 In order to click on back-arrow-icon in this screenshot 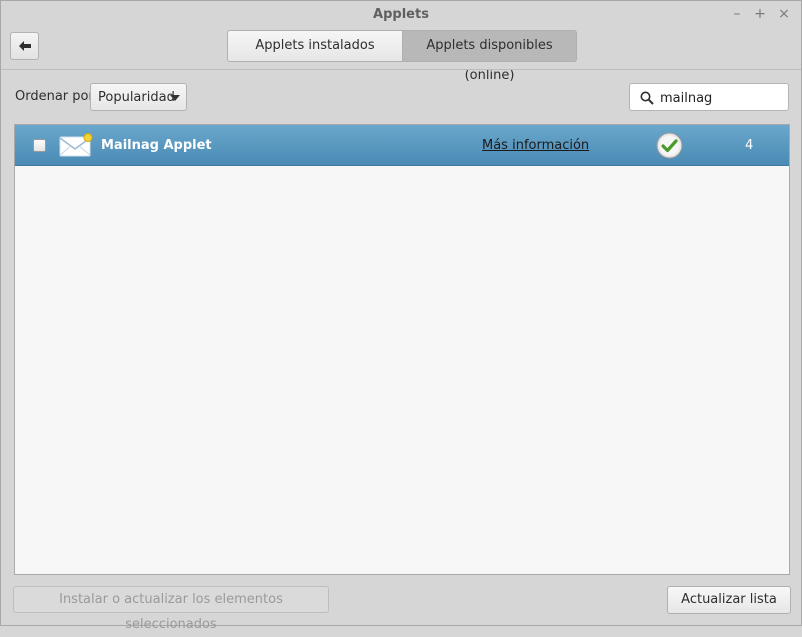, I will do `click(25, 46)`.